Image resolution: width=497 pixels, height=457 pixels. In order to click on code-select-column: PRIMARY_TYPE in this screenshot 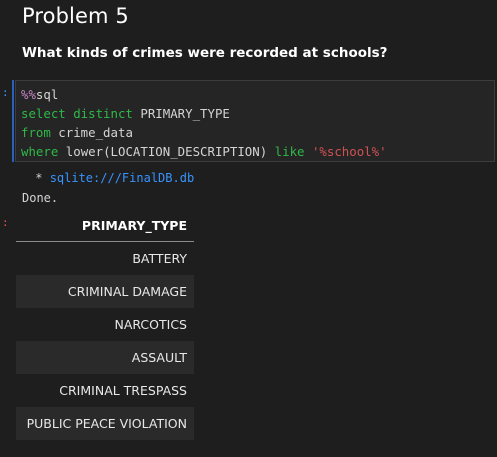, I will do `click(181, 113)`.